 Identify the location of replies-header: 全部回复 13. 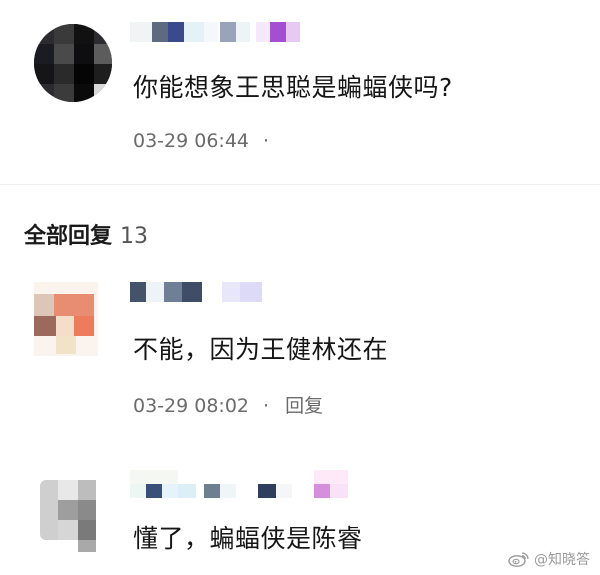
(86, 234).